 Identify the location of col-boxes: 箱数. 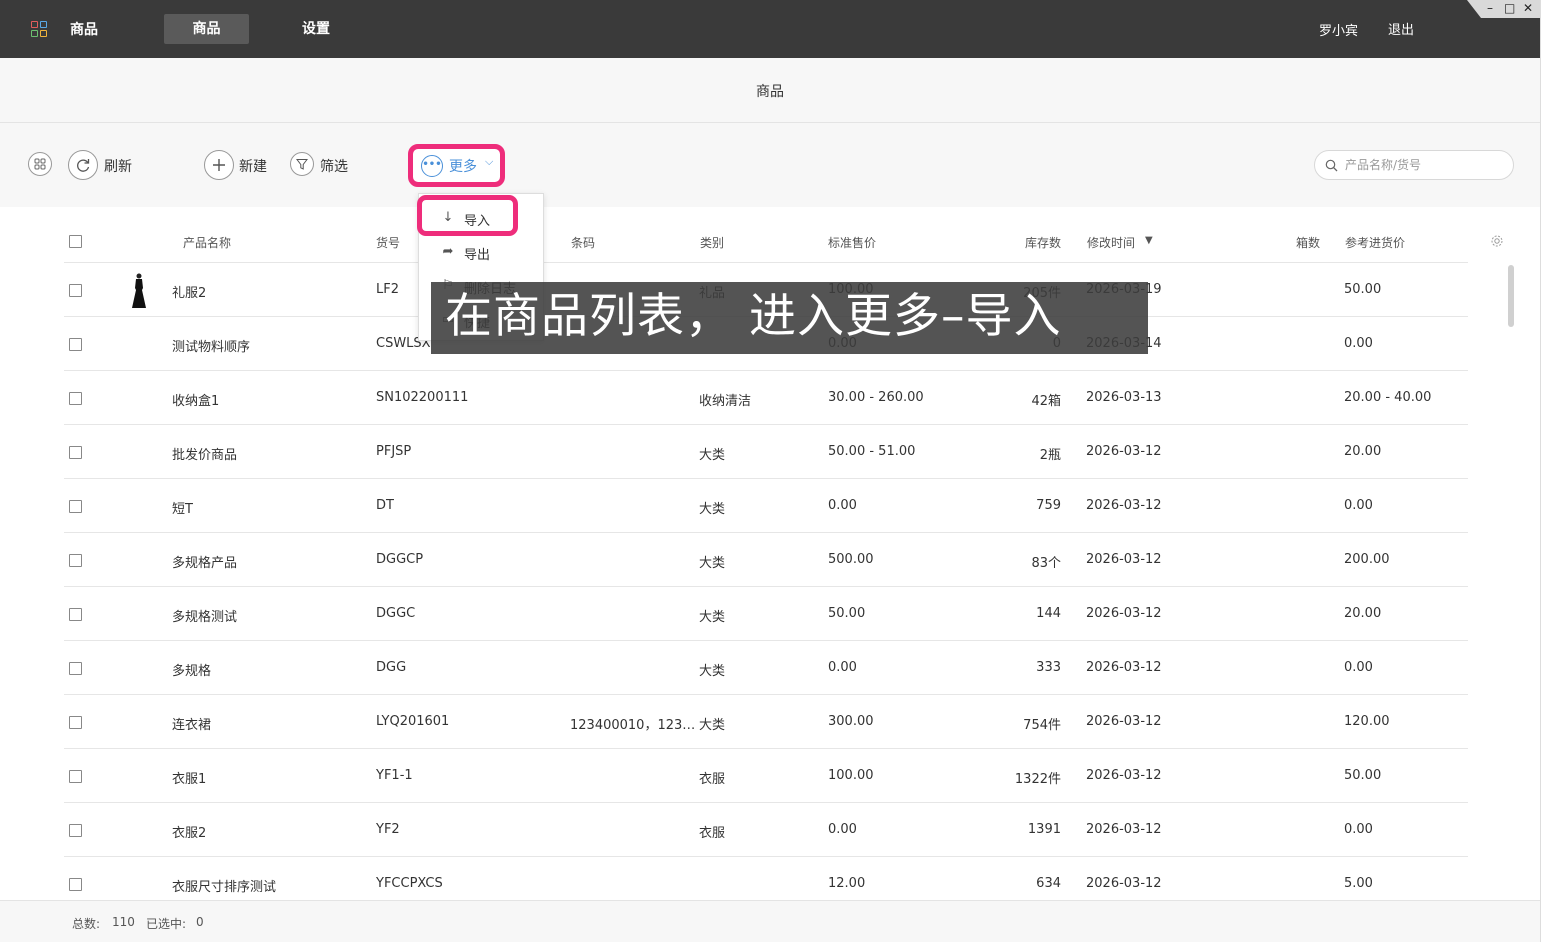
(1308, 242).